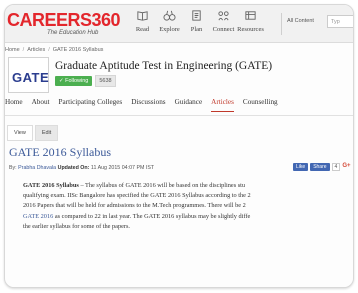 This screenshot has width=358, height=293. I want to click on tab-divider, so click(179, 115).